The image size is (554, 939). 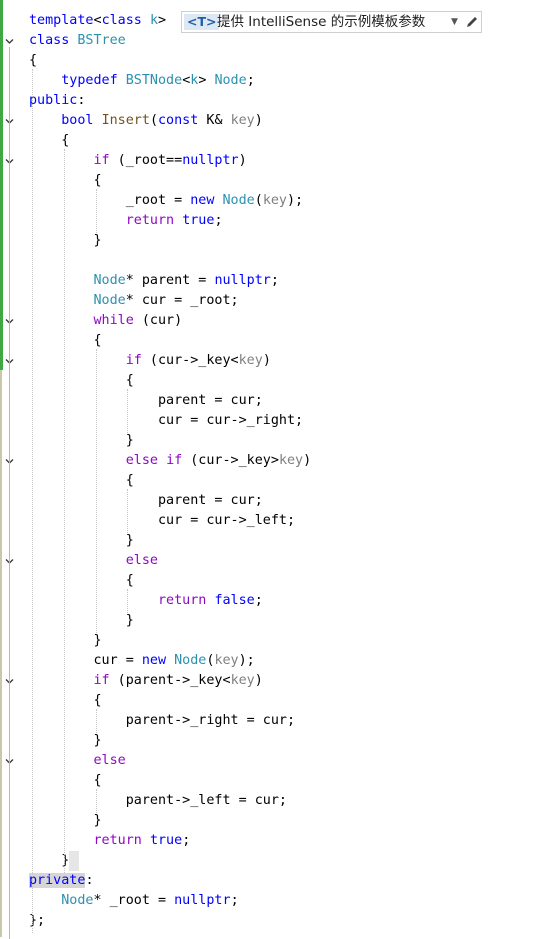 I want to click on code-token: cur = cur->_right;, so click(x=166, y=420).